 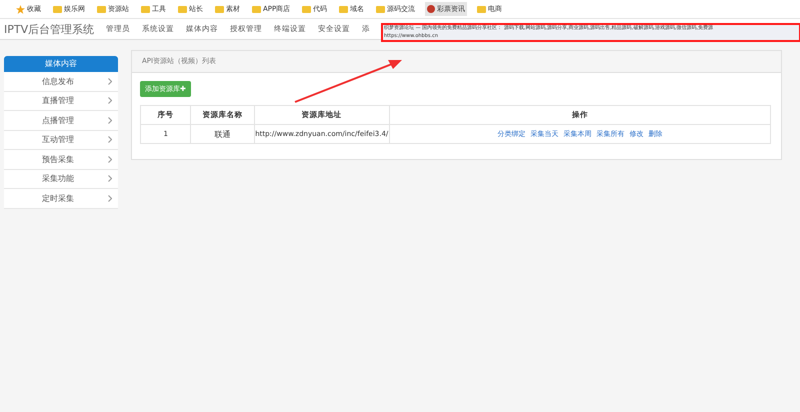 I want to click on sidebar-item: 定时采集, so click(x=61, y=198).